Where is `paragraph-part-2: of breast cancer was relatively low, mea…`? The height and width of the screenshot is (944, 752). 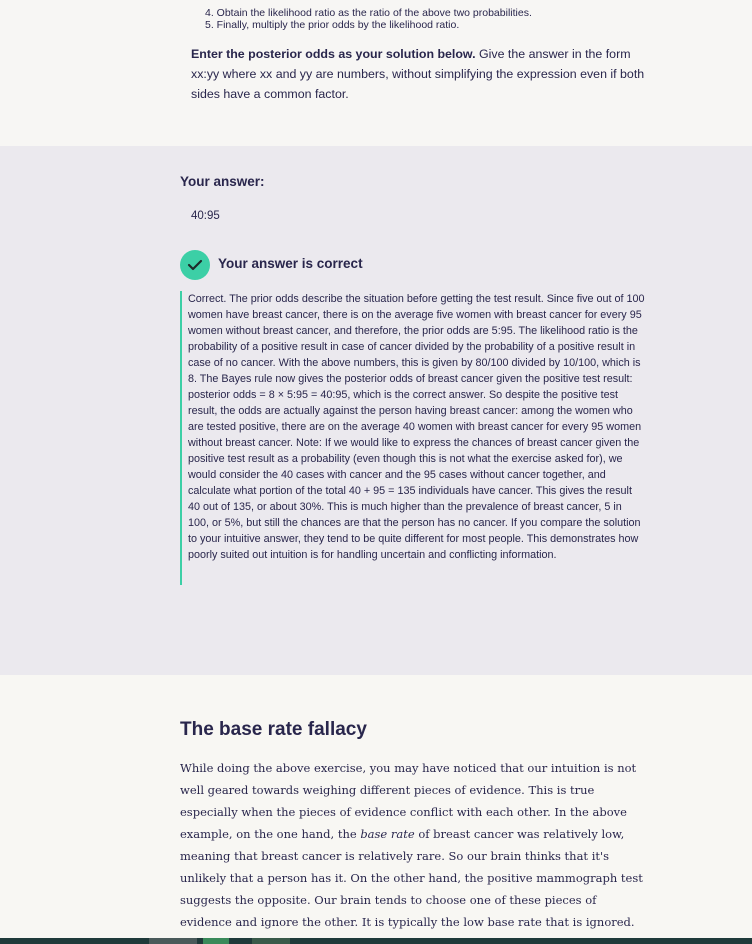
paragraph-part-2: of breast cancer was relatively low, mea… is located at coordinates (411, 878).